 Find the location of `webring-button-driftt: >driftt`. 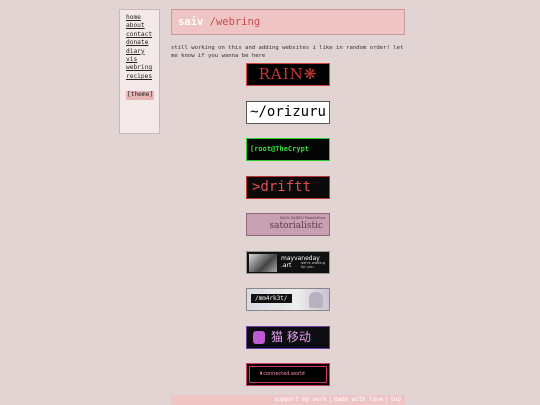

webring-button-driftt: >driftt is located at coordinates (288, 187).